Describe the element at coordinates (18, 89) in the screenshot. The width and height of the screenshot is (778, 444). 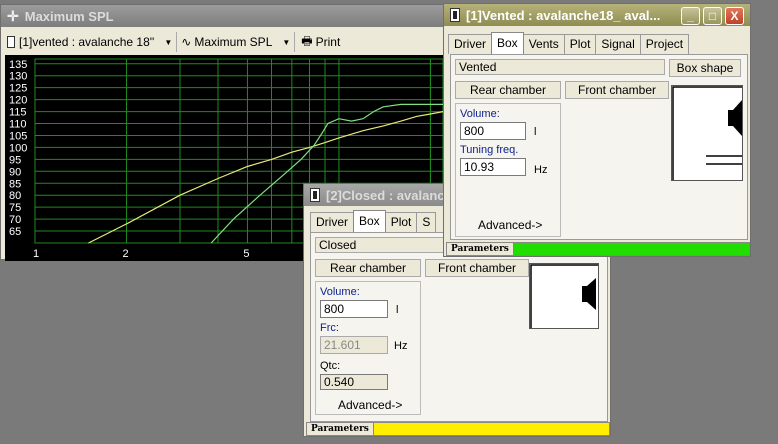
I see `y-tick-label: 125` at that location.